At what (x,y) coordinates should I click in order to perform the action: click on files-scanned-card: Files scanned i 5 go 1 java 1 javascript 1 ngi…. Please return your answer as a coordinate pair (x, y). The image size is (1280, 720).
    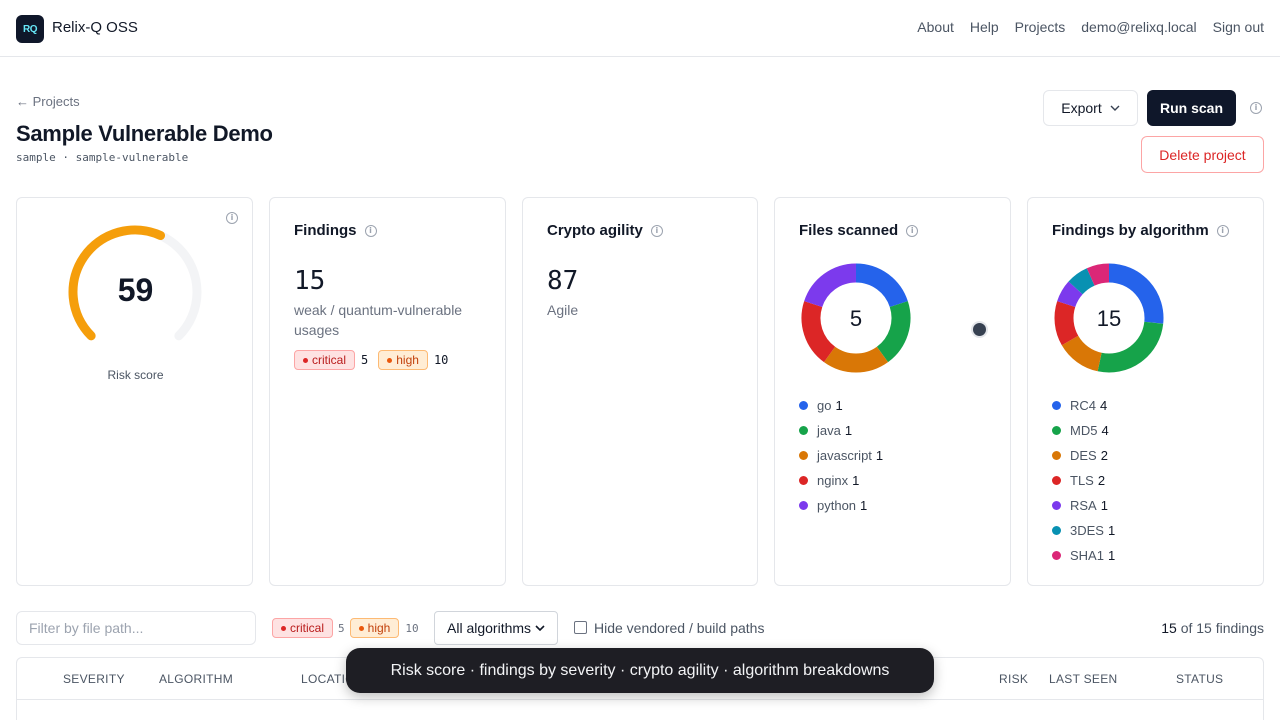
    Looking at the image, I should click on (892, 391).